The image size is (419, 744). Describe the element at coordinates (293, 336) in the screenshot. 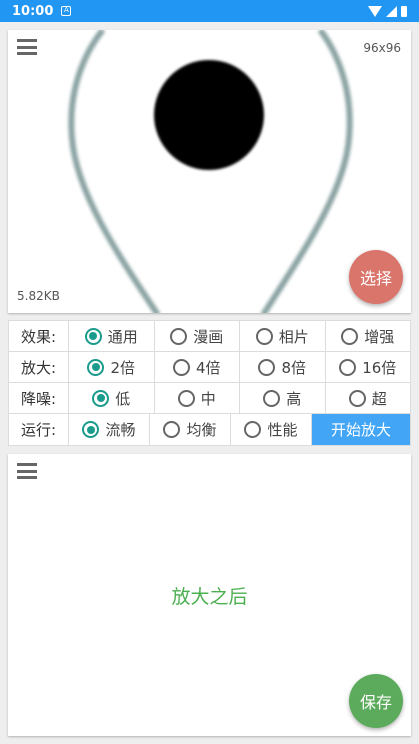

I see `option-label: 相片` at that location.